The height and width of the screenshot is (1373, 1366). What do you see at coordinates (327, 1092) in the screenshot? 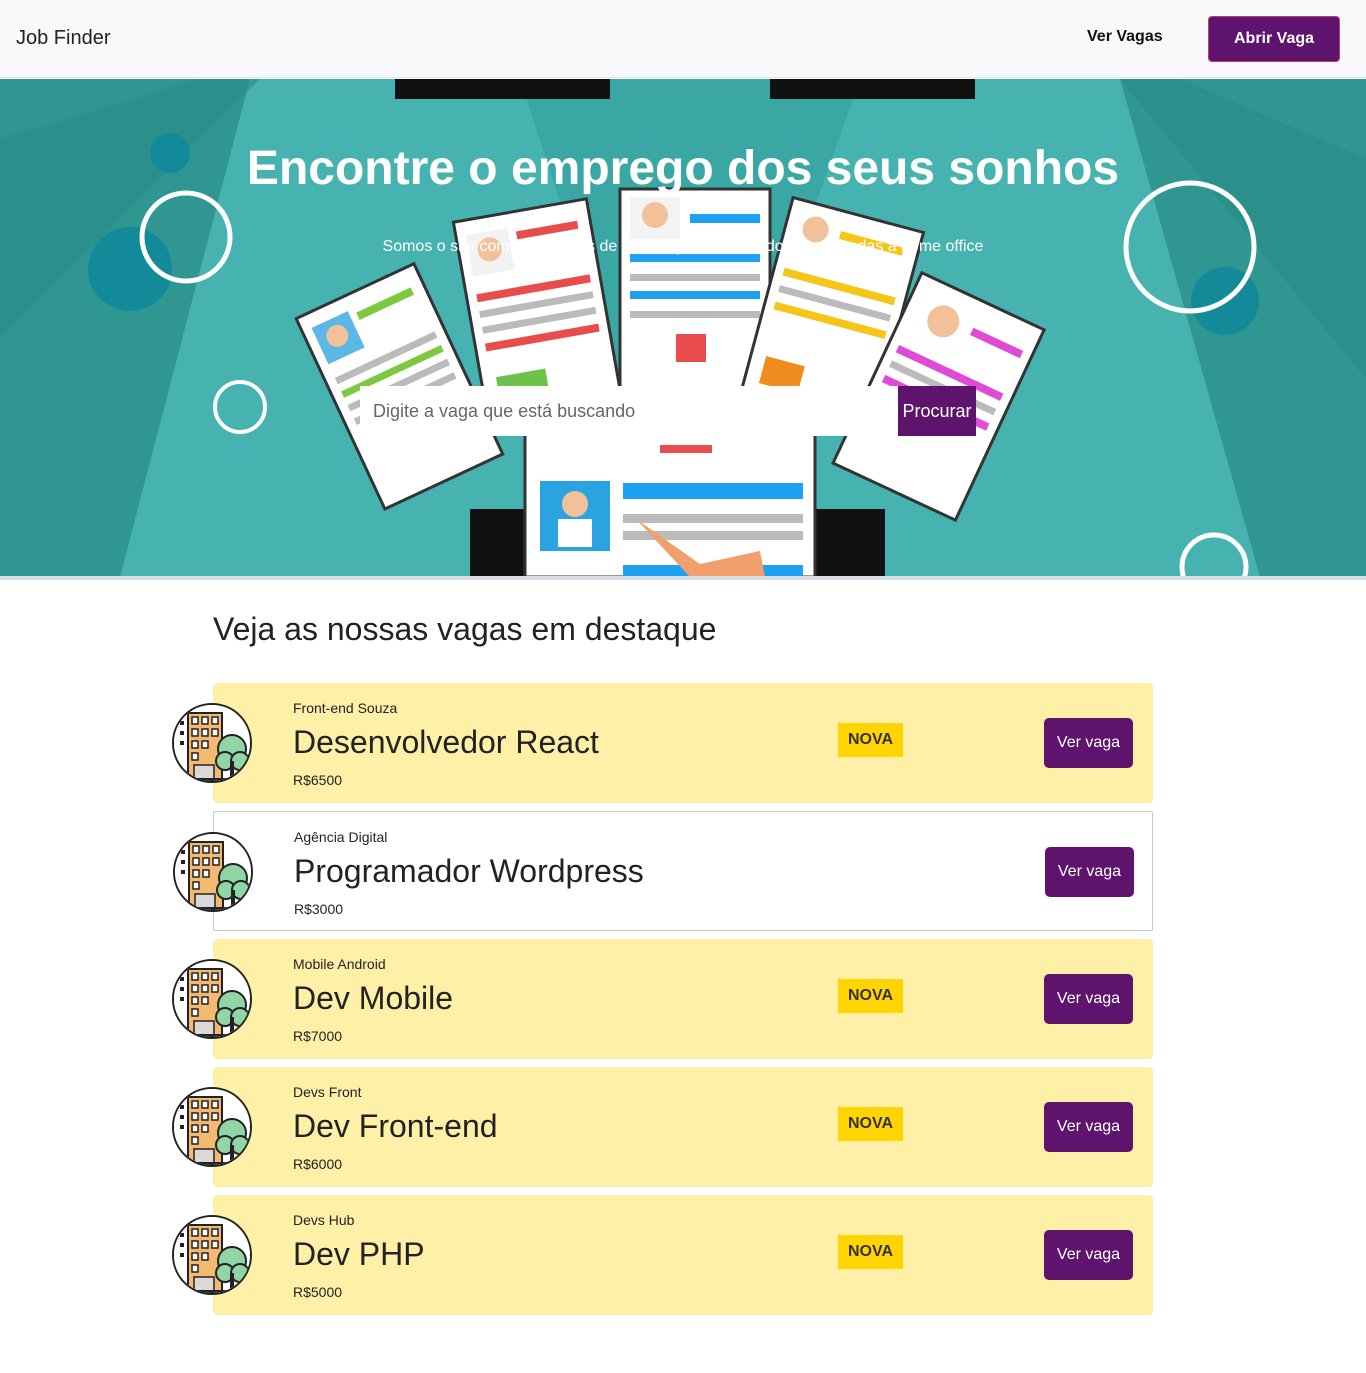
I see `job-company: Devs Front` at bounding box center [327, 1092].